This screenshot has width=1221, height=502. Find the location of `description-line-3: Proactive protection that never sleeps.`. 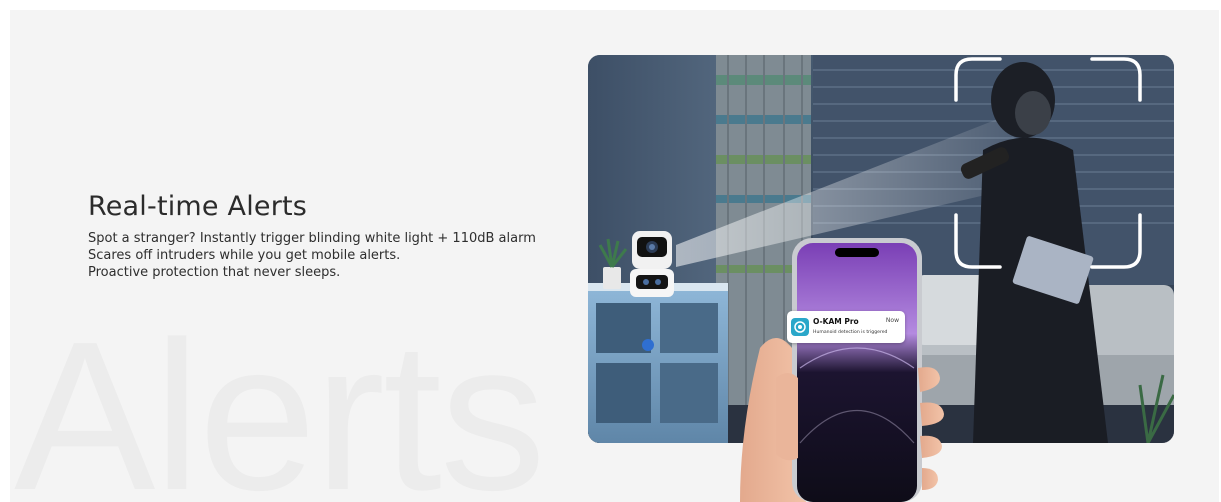

description-line-3: Proactive protection that never sleeps. is located at coordinates (214, 272).